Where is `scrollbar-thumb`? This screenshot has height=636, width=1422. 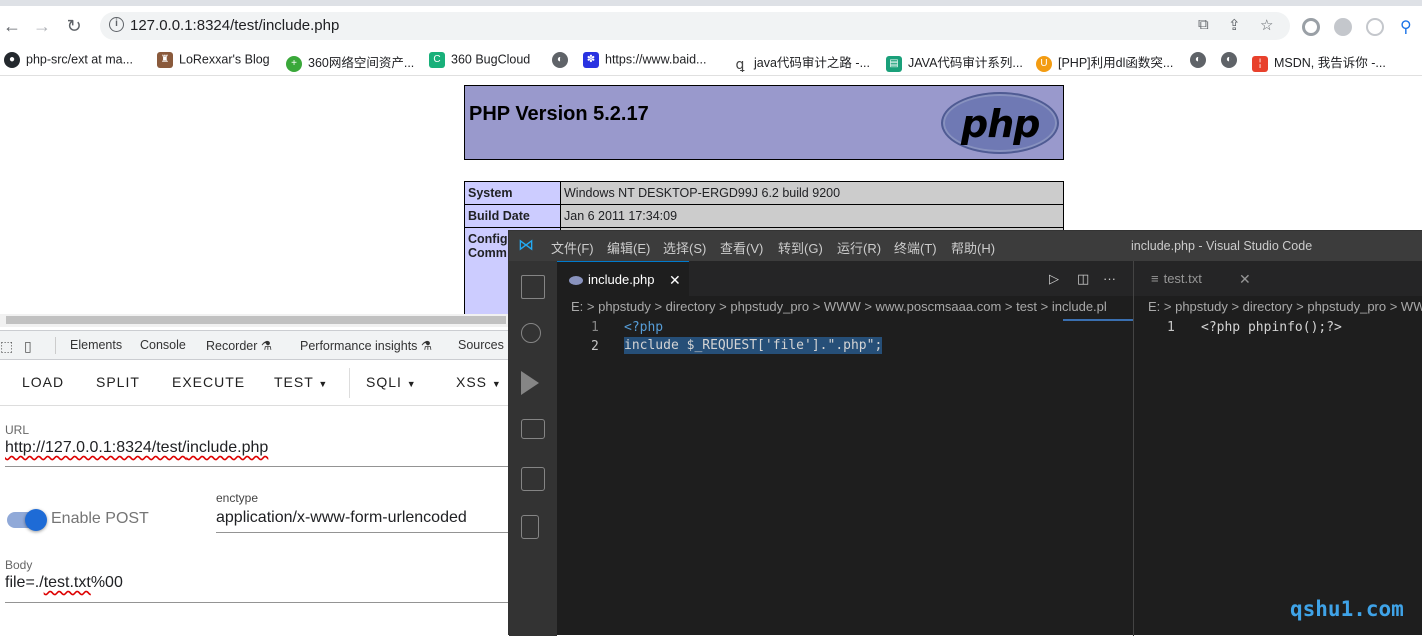 scrollbar-thumb is located at coordinates (256, 320).